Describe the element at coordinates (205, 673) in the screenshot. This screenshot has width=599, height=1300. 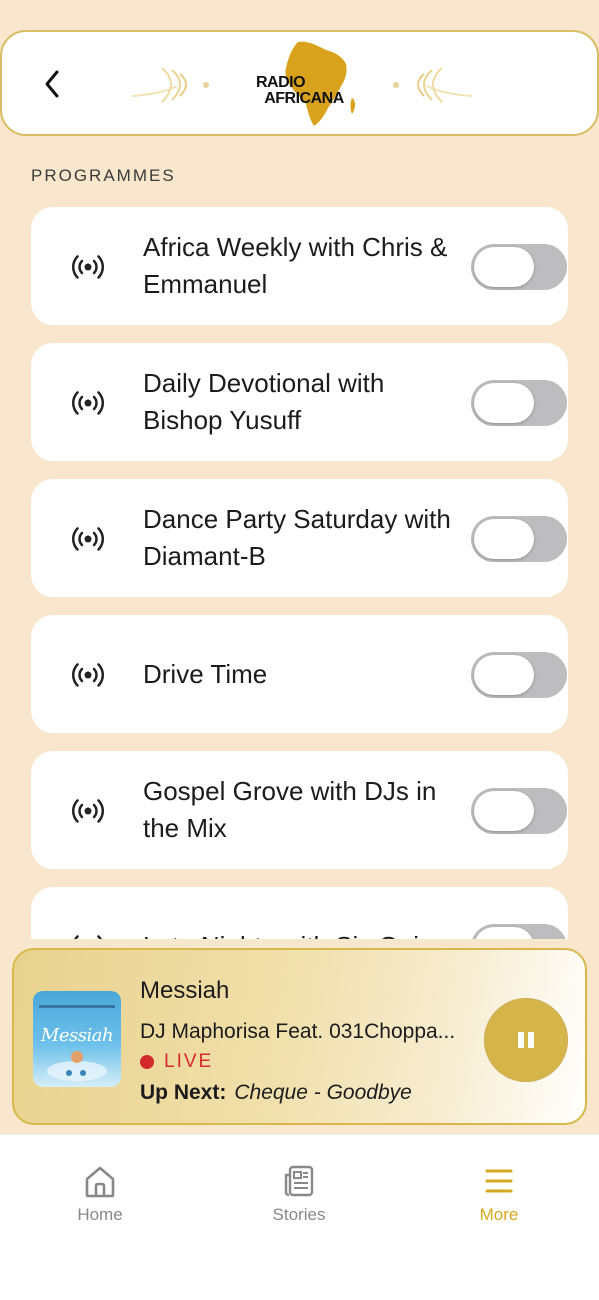
I see `programme-title: Drive Time` at that location.